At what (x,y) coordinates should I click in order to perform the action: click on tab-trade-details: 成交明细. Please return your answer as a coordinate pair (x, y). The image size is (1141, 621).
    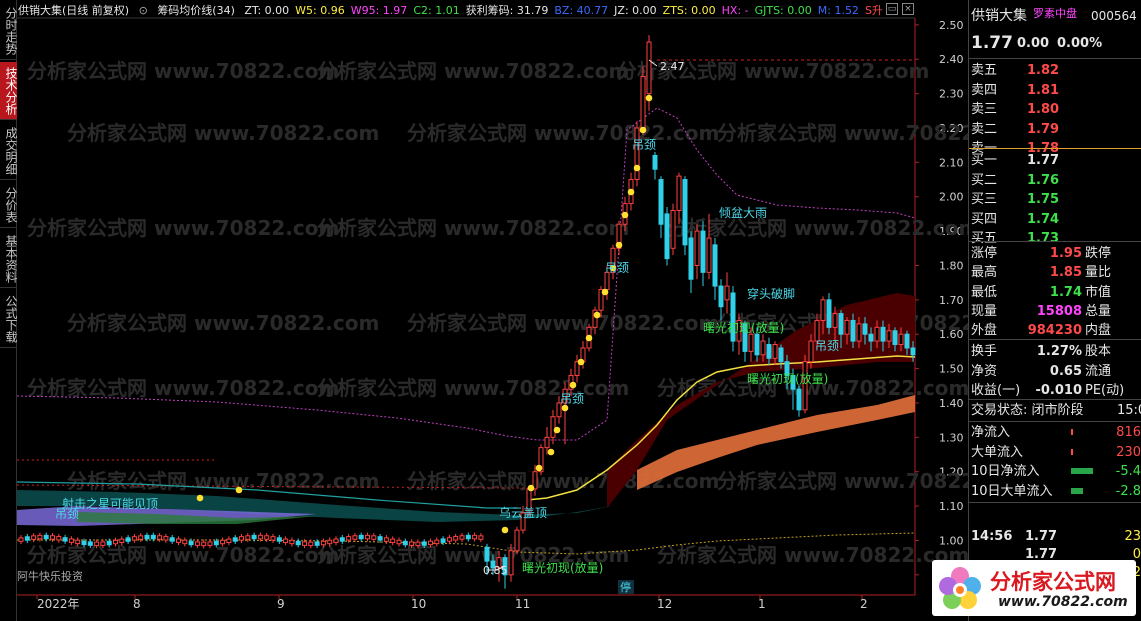
    Looking at the image, I should click on (8, 151).